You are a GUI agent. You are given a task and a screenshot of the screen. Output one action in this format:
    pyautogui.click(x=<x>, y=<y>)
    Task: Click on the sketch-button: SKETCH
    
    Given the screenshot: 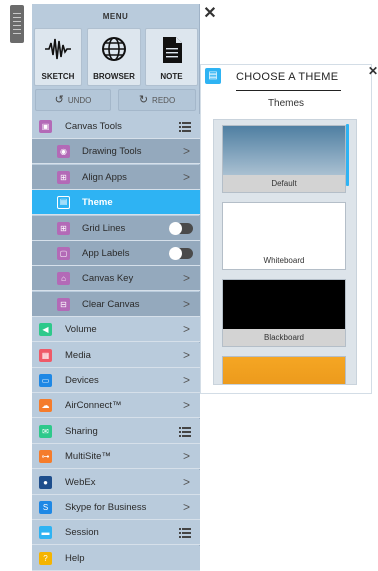 What is the action you would take?
    pyautogui.click(x=58, y=57)
    